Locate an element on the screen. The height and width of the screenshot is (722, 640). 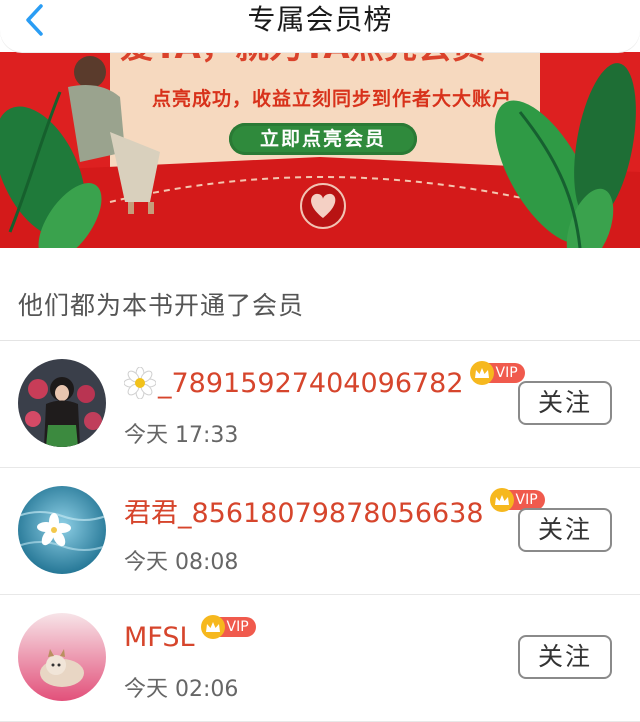
header-bar: 专属会员榜 is located at coordinates (320, 26).